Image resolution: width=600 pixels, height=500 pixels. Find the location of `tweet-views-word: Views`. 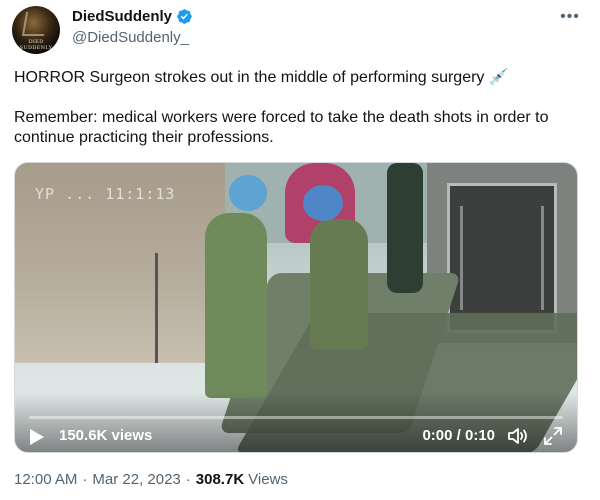

tweet-views-word: Views is located at coordinates (268, 479).